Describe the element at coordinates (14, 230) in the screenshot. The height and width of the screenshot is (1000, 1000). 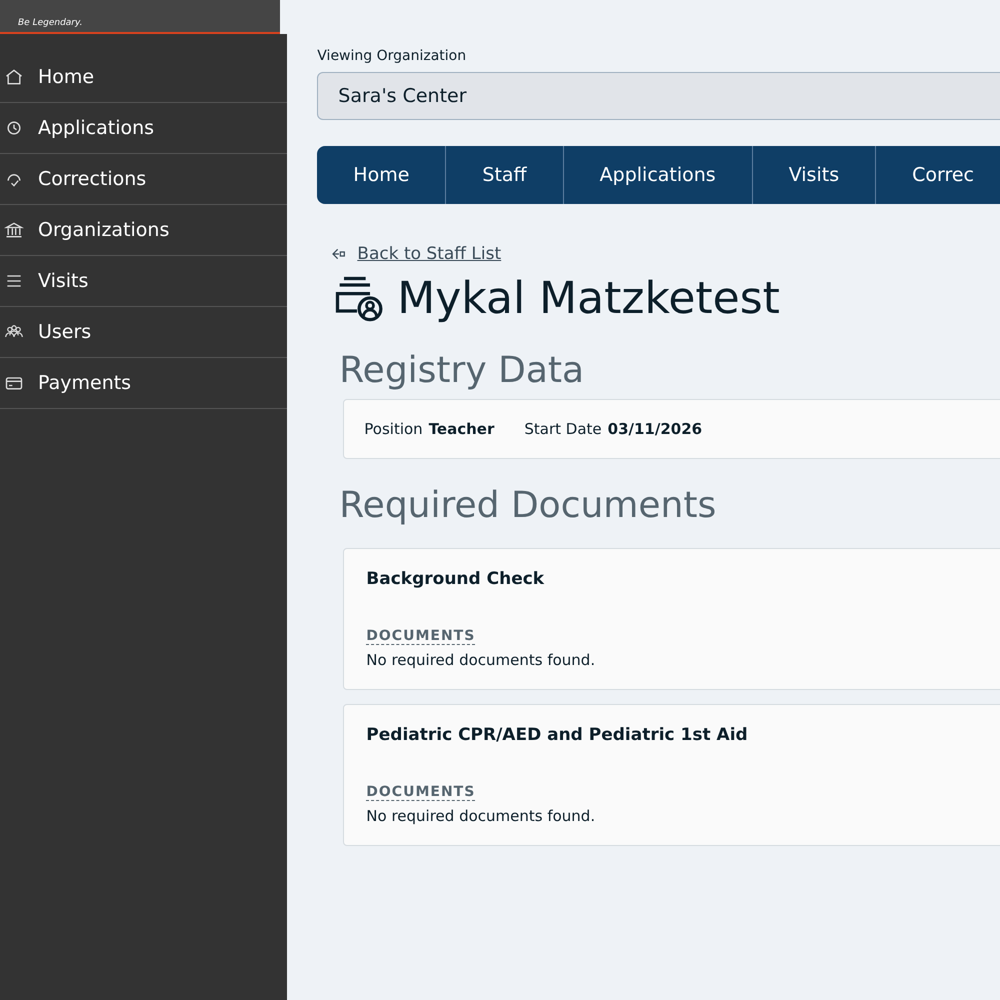
I see `bank-icon` at that location.